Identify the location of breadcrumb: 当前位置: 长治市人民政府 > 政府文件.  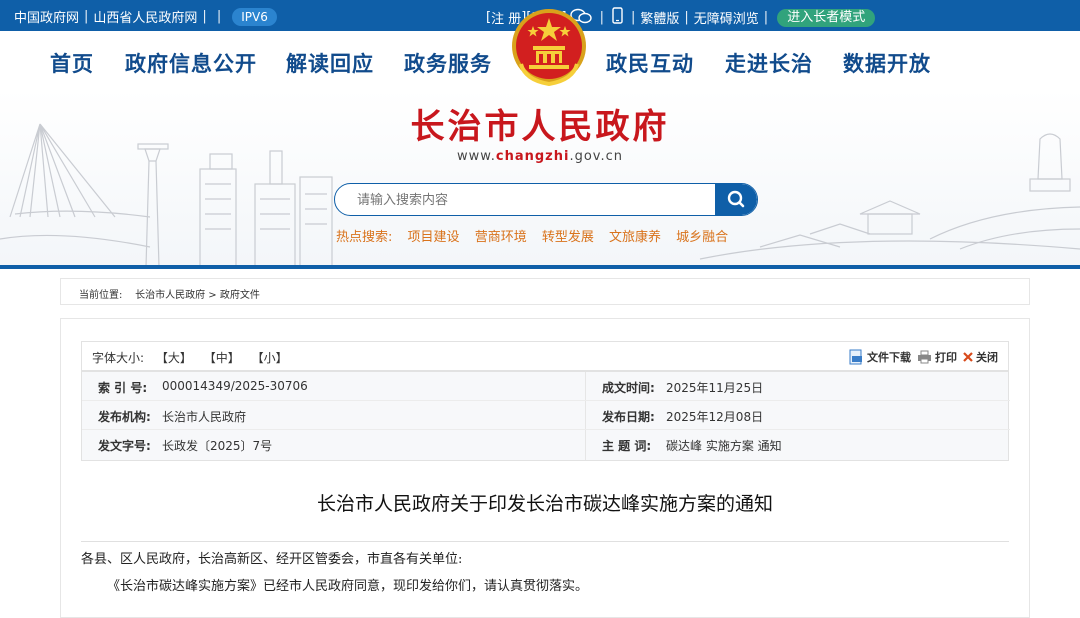
(545, 291).